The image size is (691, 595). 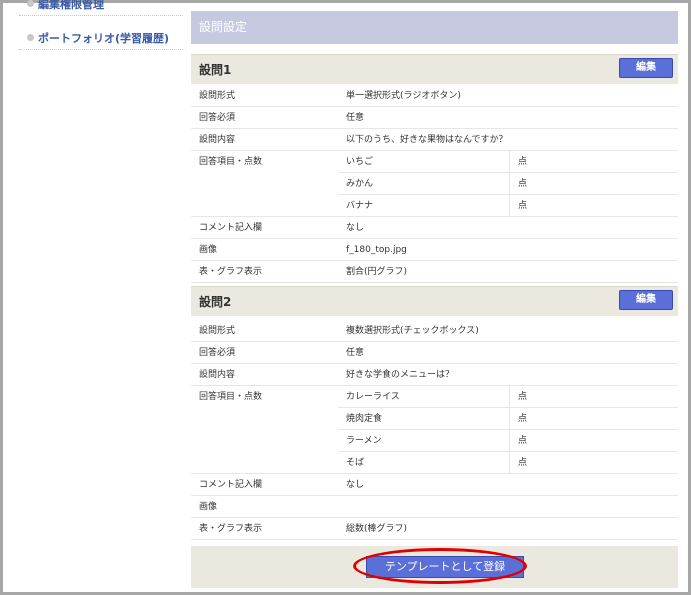 I want to click on question-2-header: 設問2 編集, so click(x=434, y=301).